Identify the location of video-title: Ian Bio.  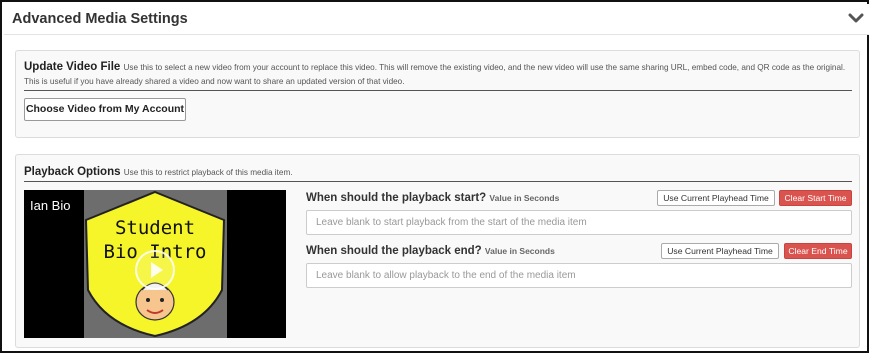
(50, 205).